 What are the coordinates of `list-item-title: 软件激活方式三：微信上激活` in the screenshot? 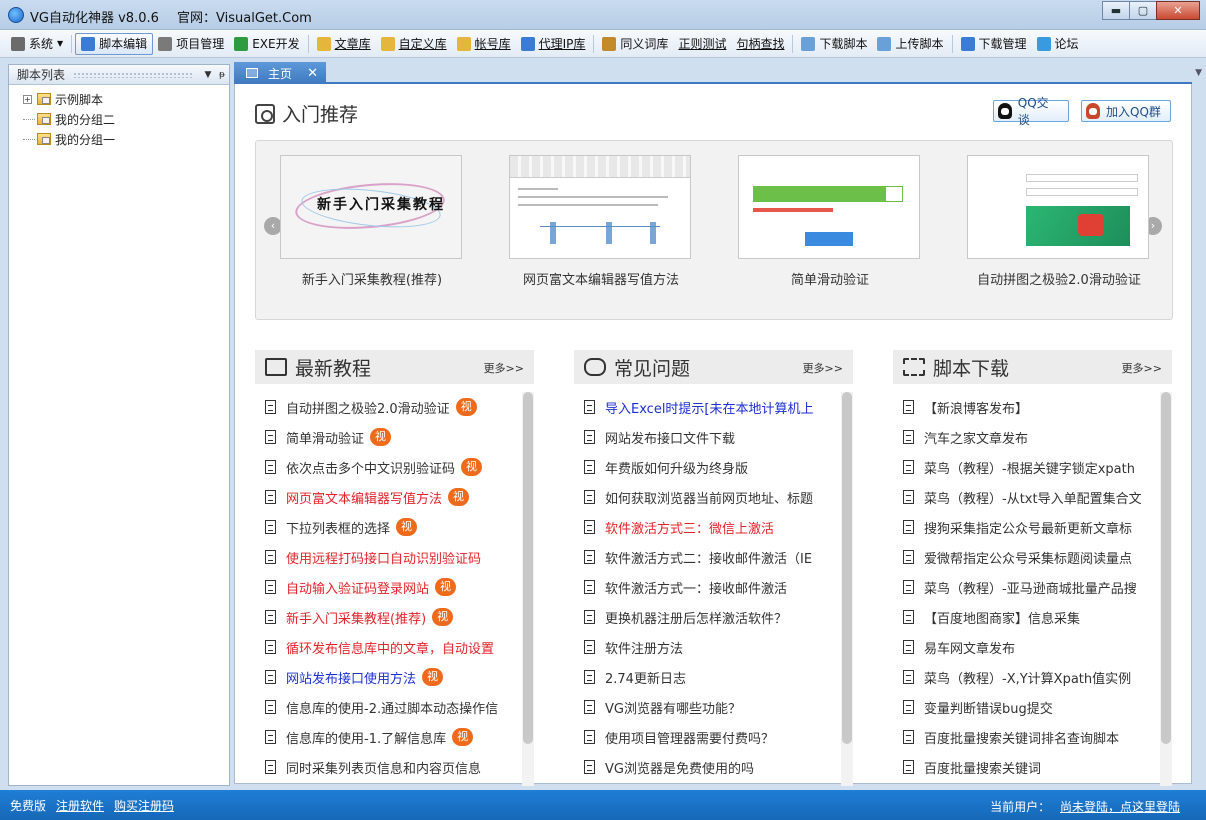 It's located at (689, 527).